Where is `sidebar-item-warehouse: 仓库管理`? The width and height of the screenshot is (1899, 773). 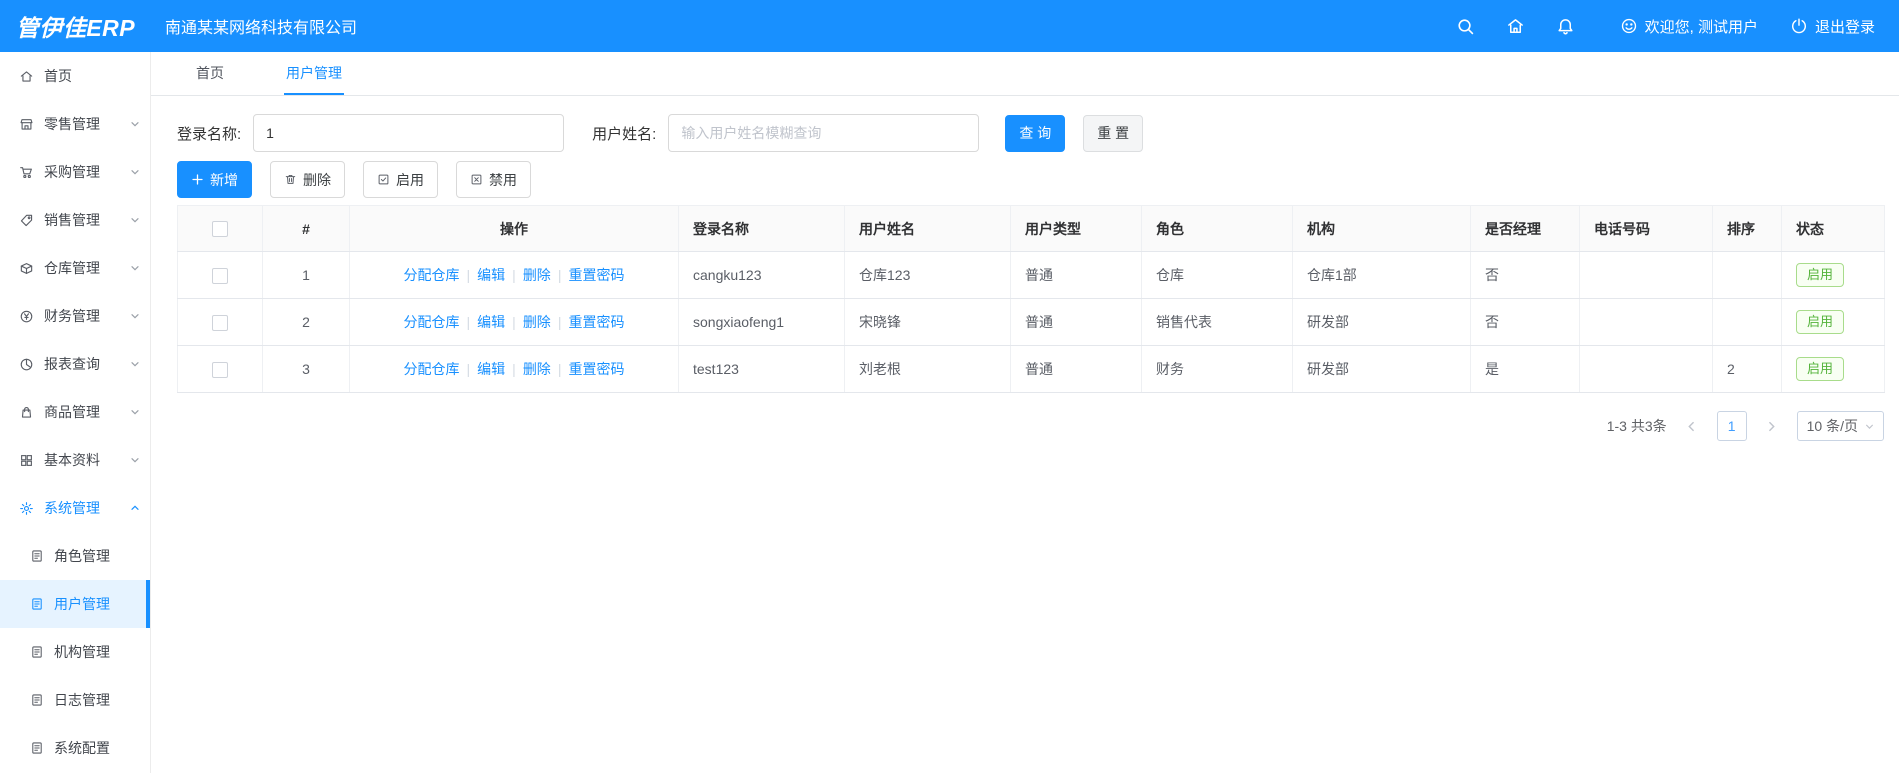
sidebar-item-warehouse: 仓库管理 is located at coordinates (75, 268).